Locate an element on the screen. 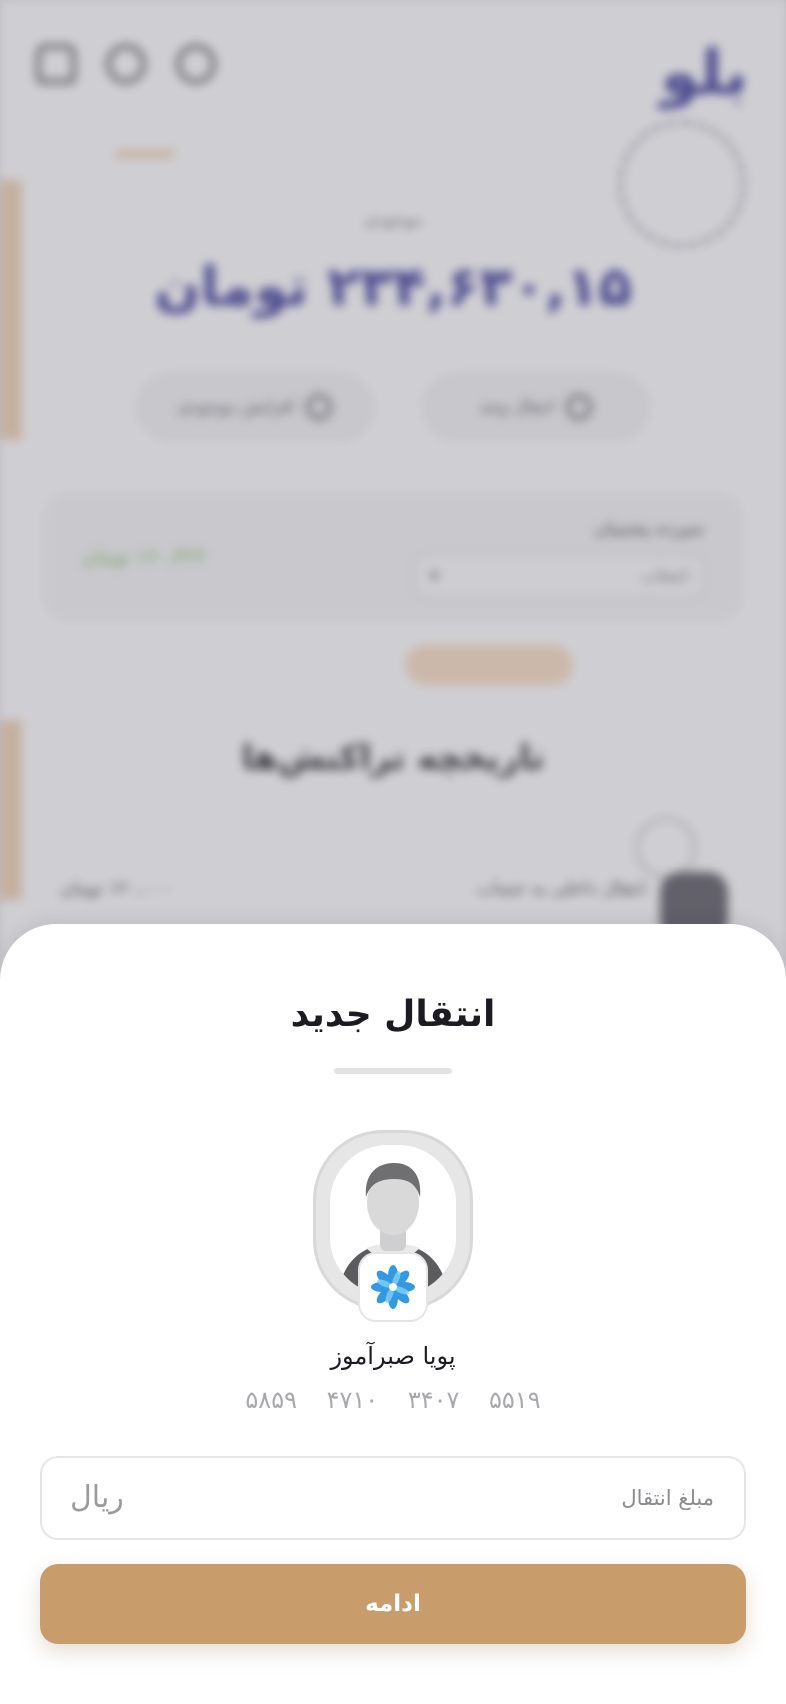  card-number-group: ۳۴۰۷ is located at coordinates (433, 1400).